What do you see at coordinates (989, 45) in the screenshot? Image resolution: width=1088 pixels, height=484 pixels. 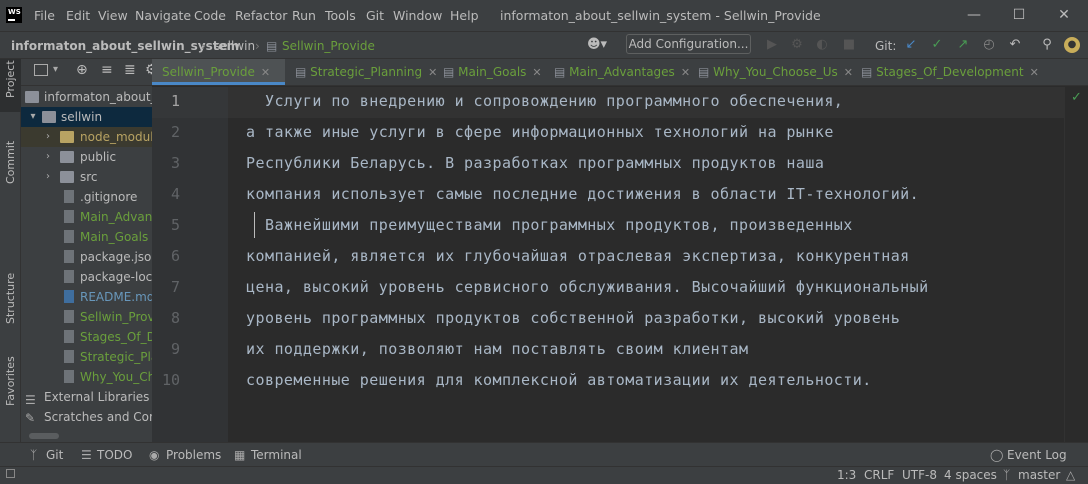 I see `git-history-icon: ◴` at bounding box center [989, 45].